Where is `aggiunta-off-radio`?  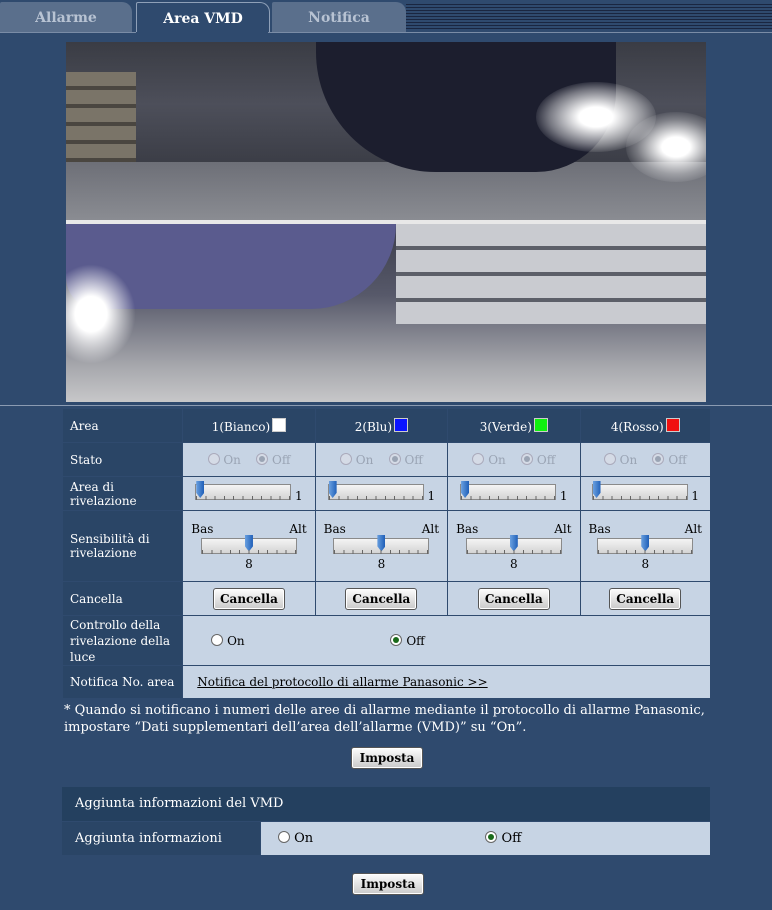 aggiunta-off-radio is located at coordinates (491, 837).